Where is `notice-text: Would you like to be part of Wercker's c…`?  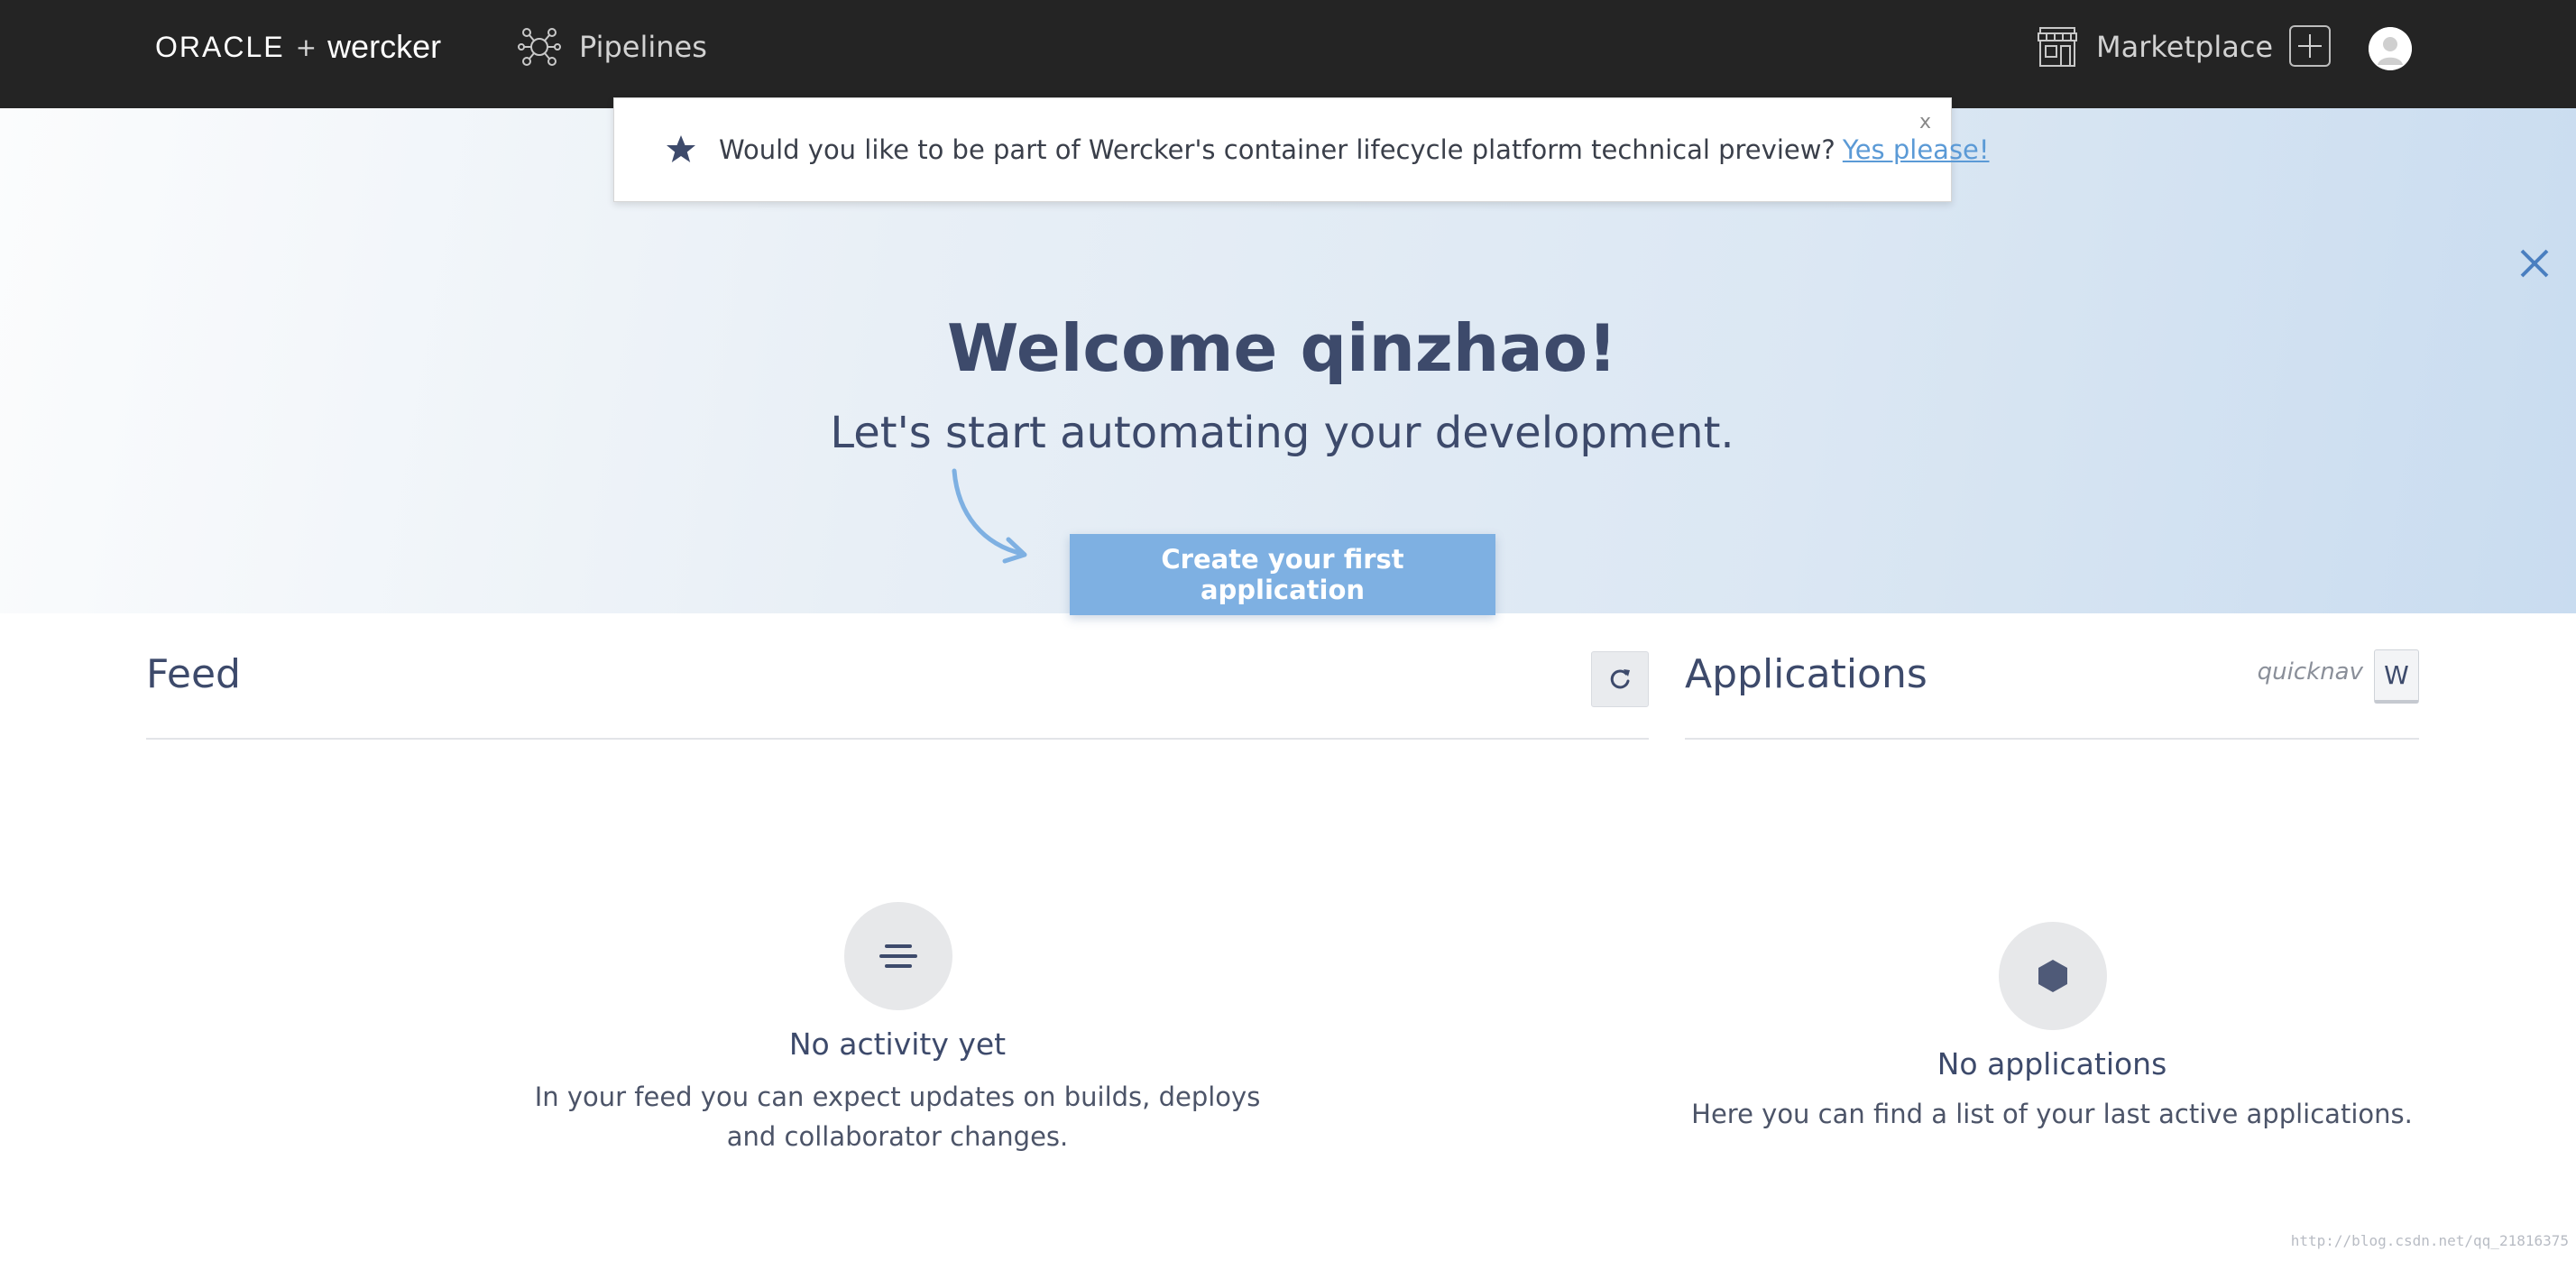
notice-text: Would you like to be part of Wercker's c… is located at coordinates (1277, 149).